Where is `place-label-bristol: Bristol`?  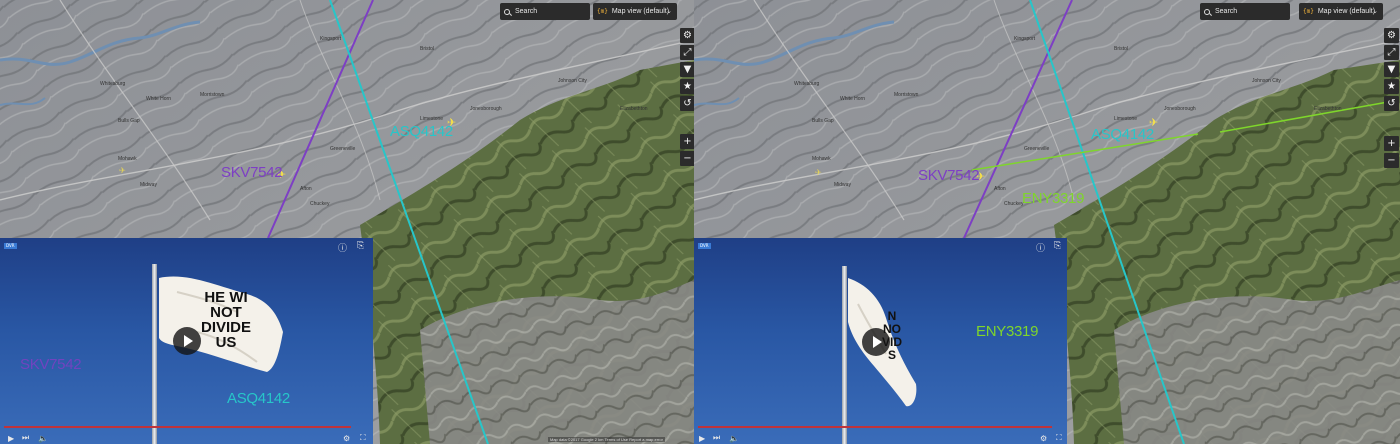 place-label-bristol: Bristol is located at coordinates (427, 49).